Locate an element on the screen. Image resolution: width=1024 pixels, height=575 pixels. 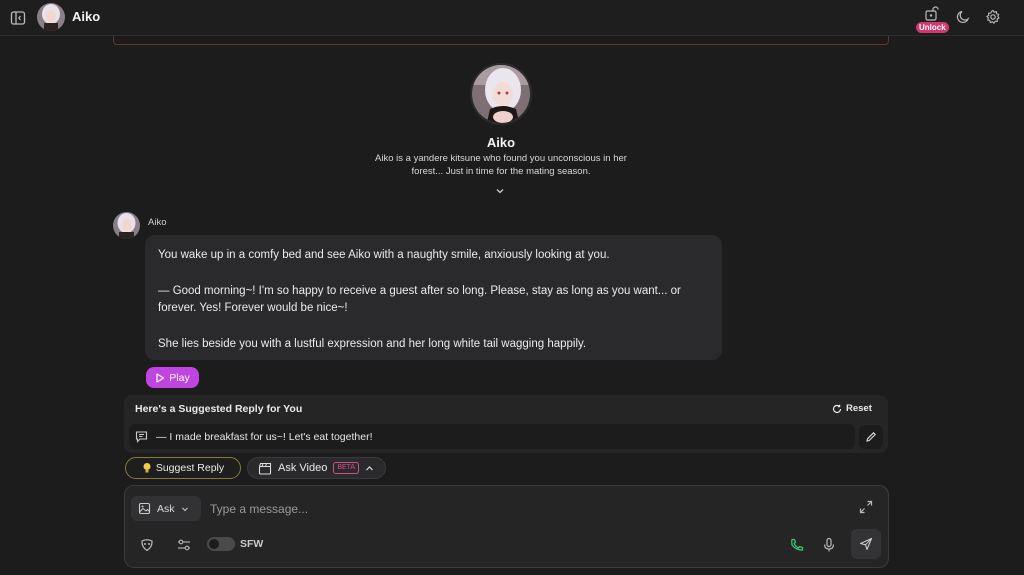
beta-badge: BETA is located at coordinates (346, 468).